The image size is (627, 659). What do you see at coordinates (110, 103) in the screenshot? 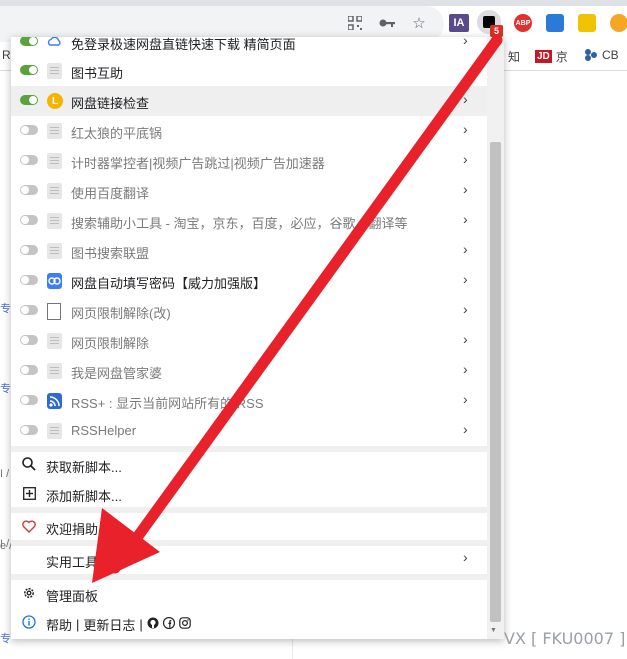
I see `script-name: 网盘链接检查` at bounding box center [110, 103].